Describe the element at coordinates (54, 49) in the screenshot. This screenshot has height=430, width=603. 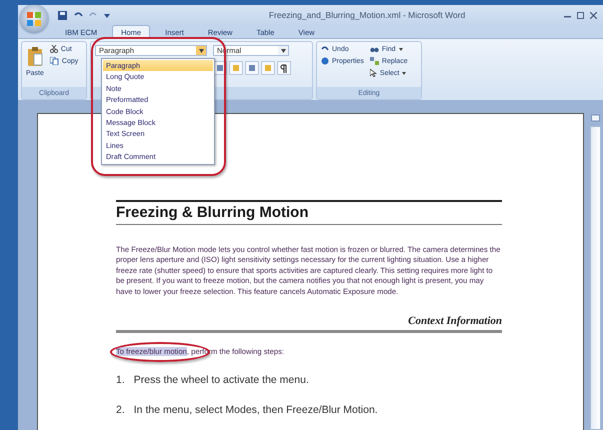
I see `scissors-icon` at that location.